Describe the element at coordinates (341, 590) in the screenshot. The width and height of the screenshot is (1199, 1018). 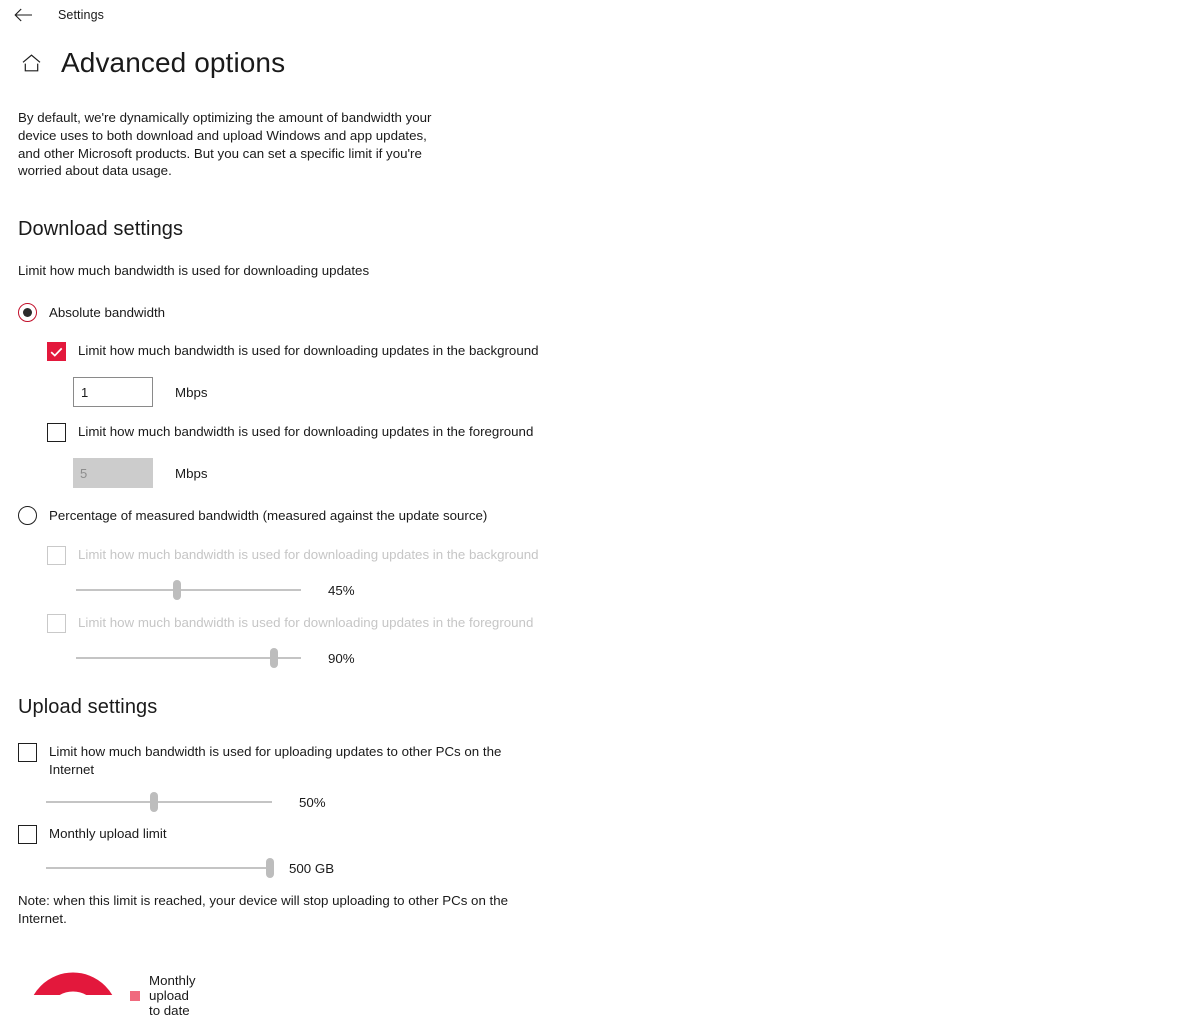
I see `percentage-background-value: 45%` at that location.